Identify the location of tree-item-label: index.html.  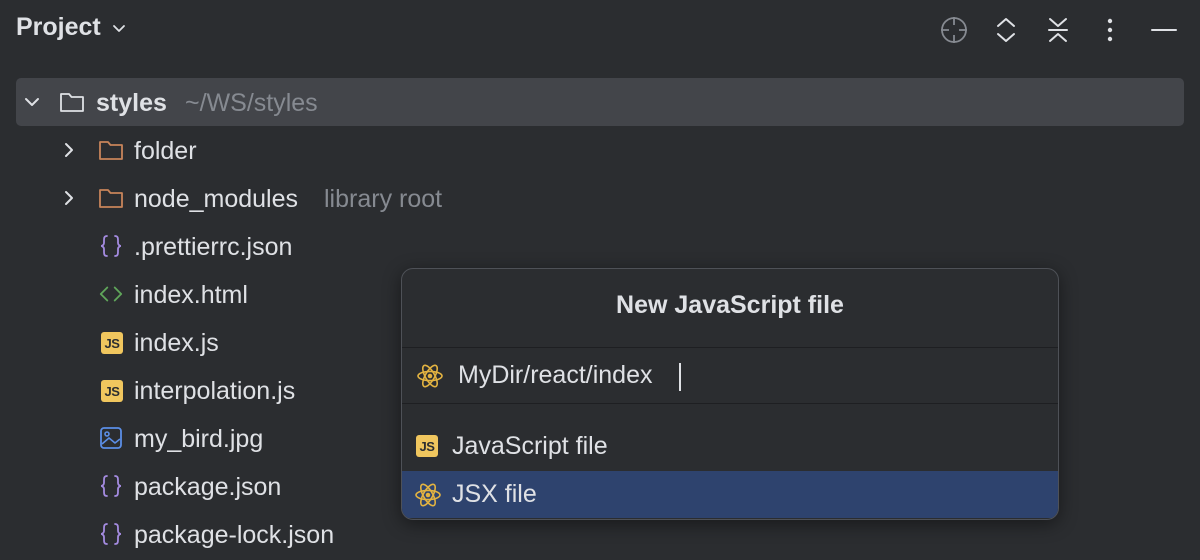
(191, 295).